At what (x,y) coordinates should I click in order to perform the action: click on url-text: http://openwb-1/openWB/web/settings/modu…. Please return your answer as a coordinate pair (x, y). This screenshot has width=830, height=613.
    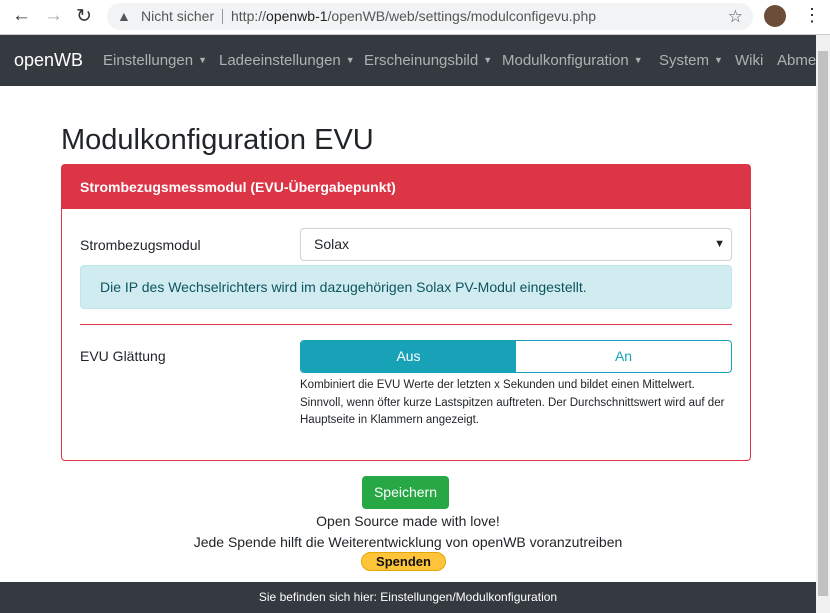
    Looking at the image, I should click on (413, 16).